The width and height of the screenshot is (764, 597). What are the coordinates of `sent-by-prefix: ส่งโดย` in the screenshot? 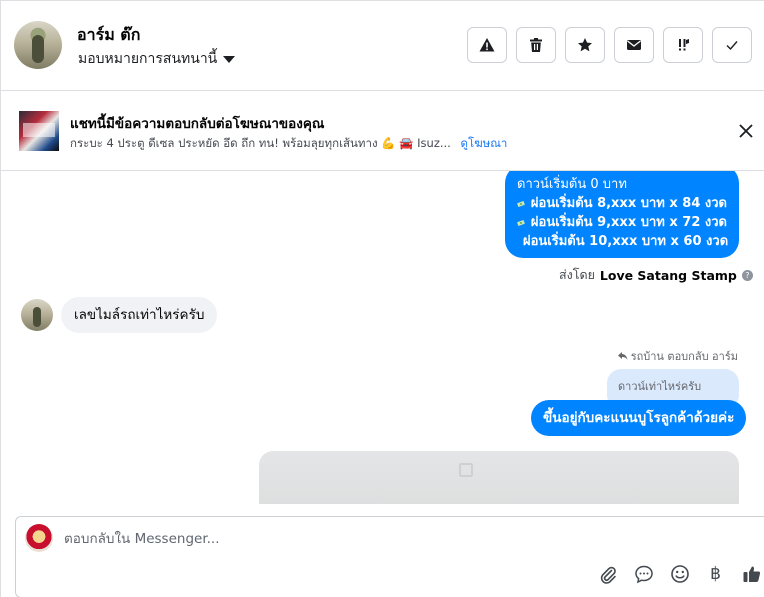 It's located at (577, 274).